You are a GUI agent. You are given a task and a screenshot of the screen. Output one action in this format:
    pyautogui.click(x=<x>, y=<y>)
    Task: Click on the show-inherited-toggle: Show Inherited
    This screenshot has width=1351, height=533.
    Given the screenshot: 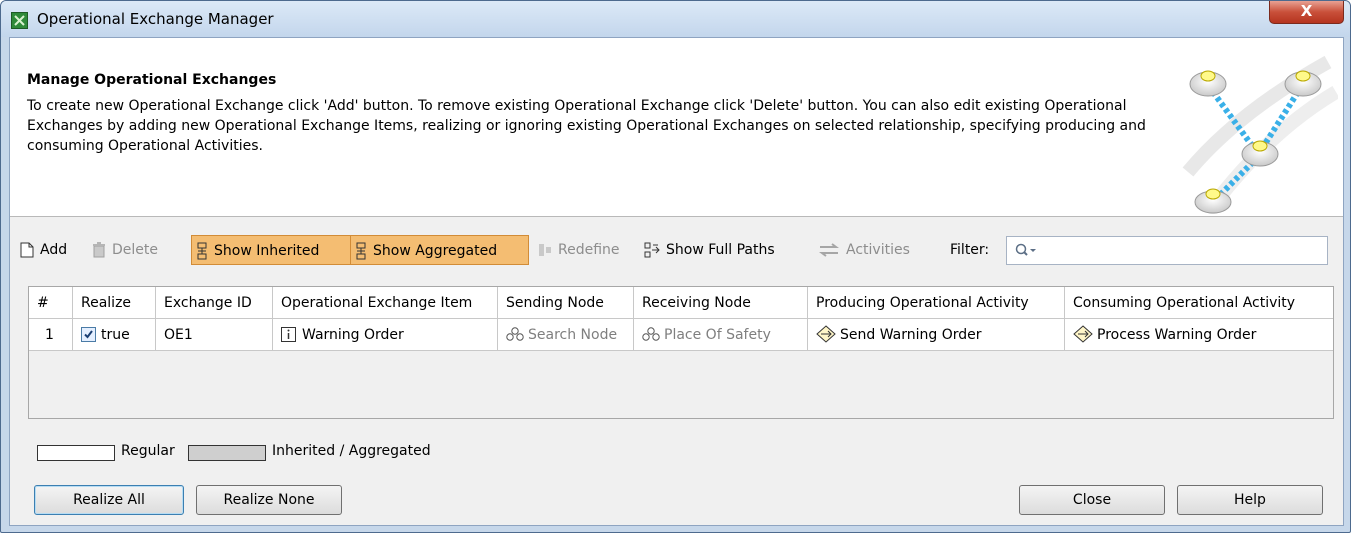 What is the action you would take?
    pyautogui.click(x=271, y=250)
    